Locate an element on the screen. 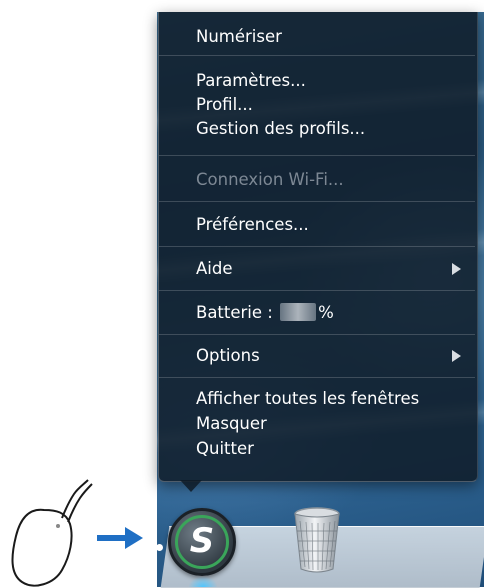 This screenshot has width=484, height=588. mouse-icon is located at coordinates (52, 533).